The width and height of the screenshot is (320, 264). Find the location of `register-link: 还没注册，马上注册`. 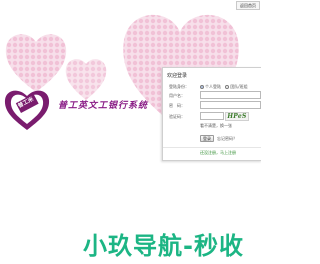

register-link: 还没注册，马上注册 is located at coordinates (218, 153).